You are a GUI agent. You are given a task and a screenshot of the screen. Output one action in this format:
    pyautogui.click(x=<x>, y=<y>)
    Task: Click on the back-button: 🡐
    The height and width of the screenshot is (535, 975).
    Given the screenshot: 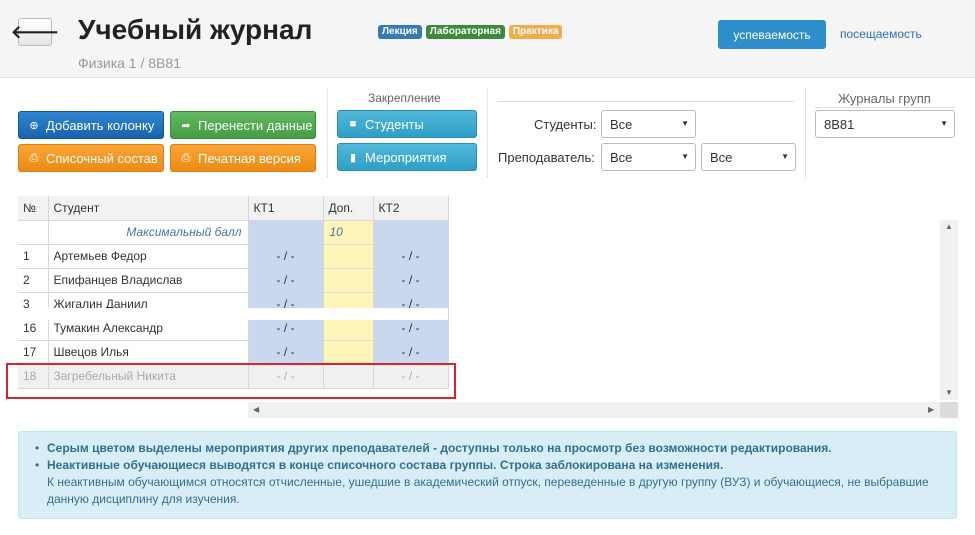 What is the action you would take?
    pyautogui.click(x=35, y=32)
    